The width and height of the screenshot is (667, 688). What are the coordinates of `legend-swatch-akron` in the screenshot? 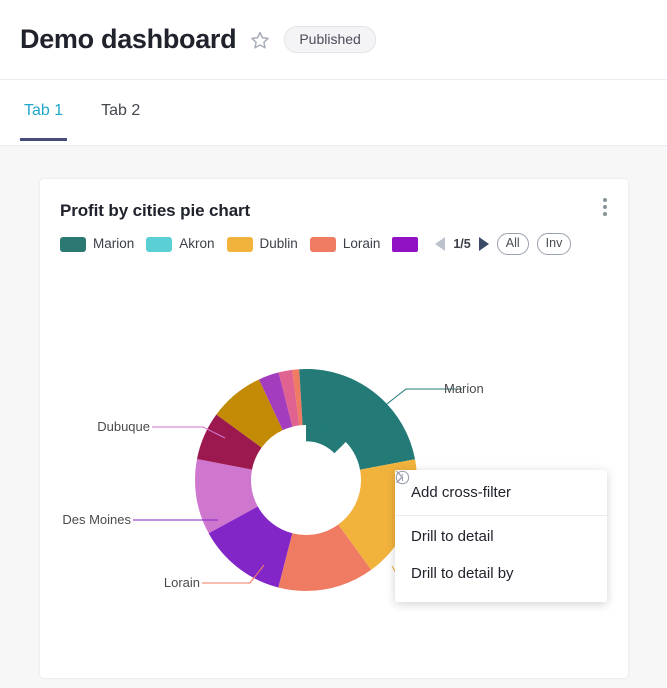 It's located at (159, 244).